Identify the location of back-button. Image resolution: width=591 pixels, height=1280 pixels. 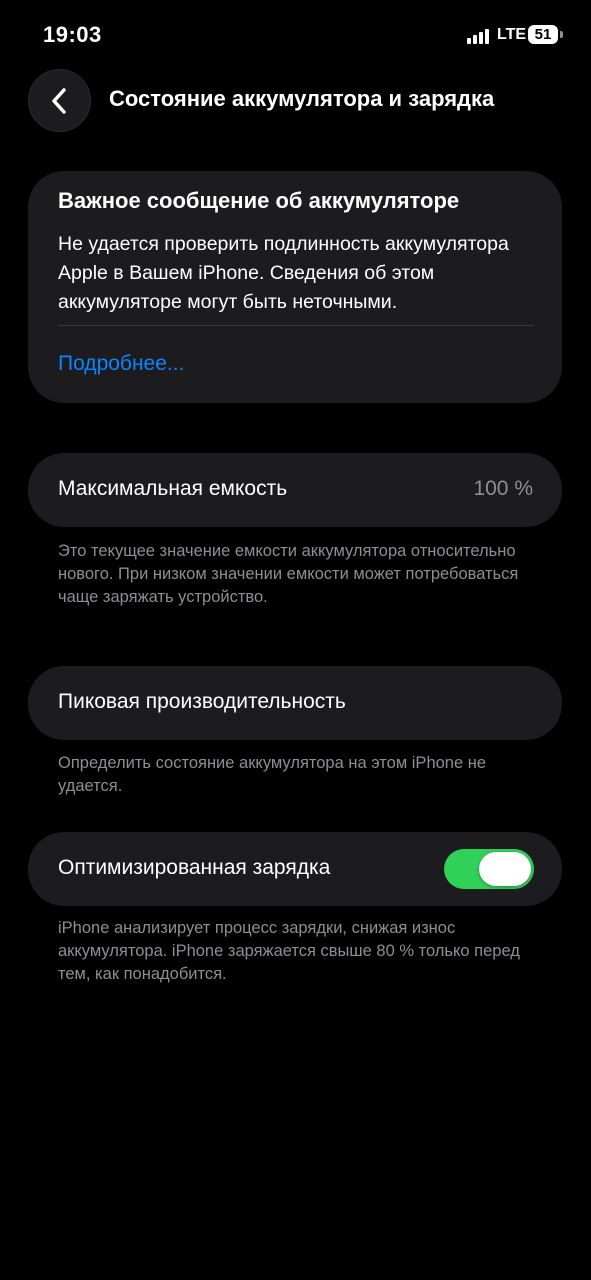
(59, 100).